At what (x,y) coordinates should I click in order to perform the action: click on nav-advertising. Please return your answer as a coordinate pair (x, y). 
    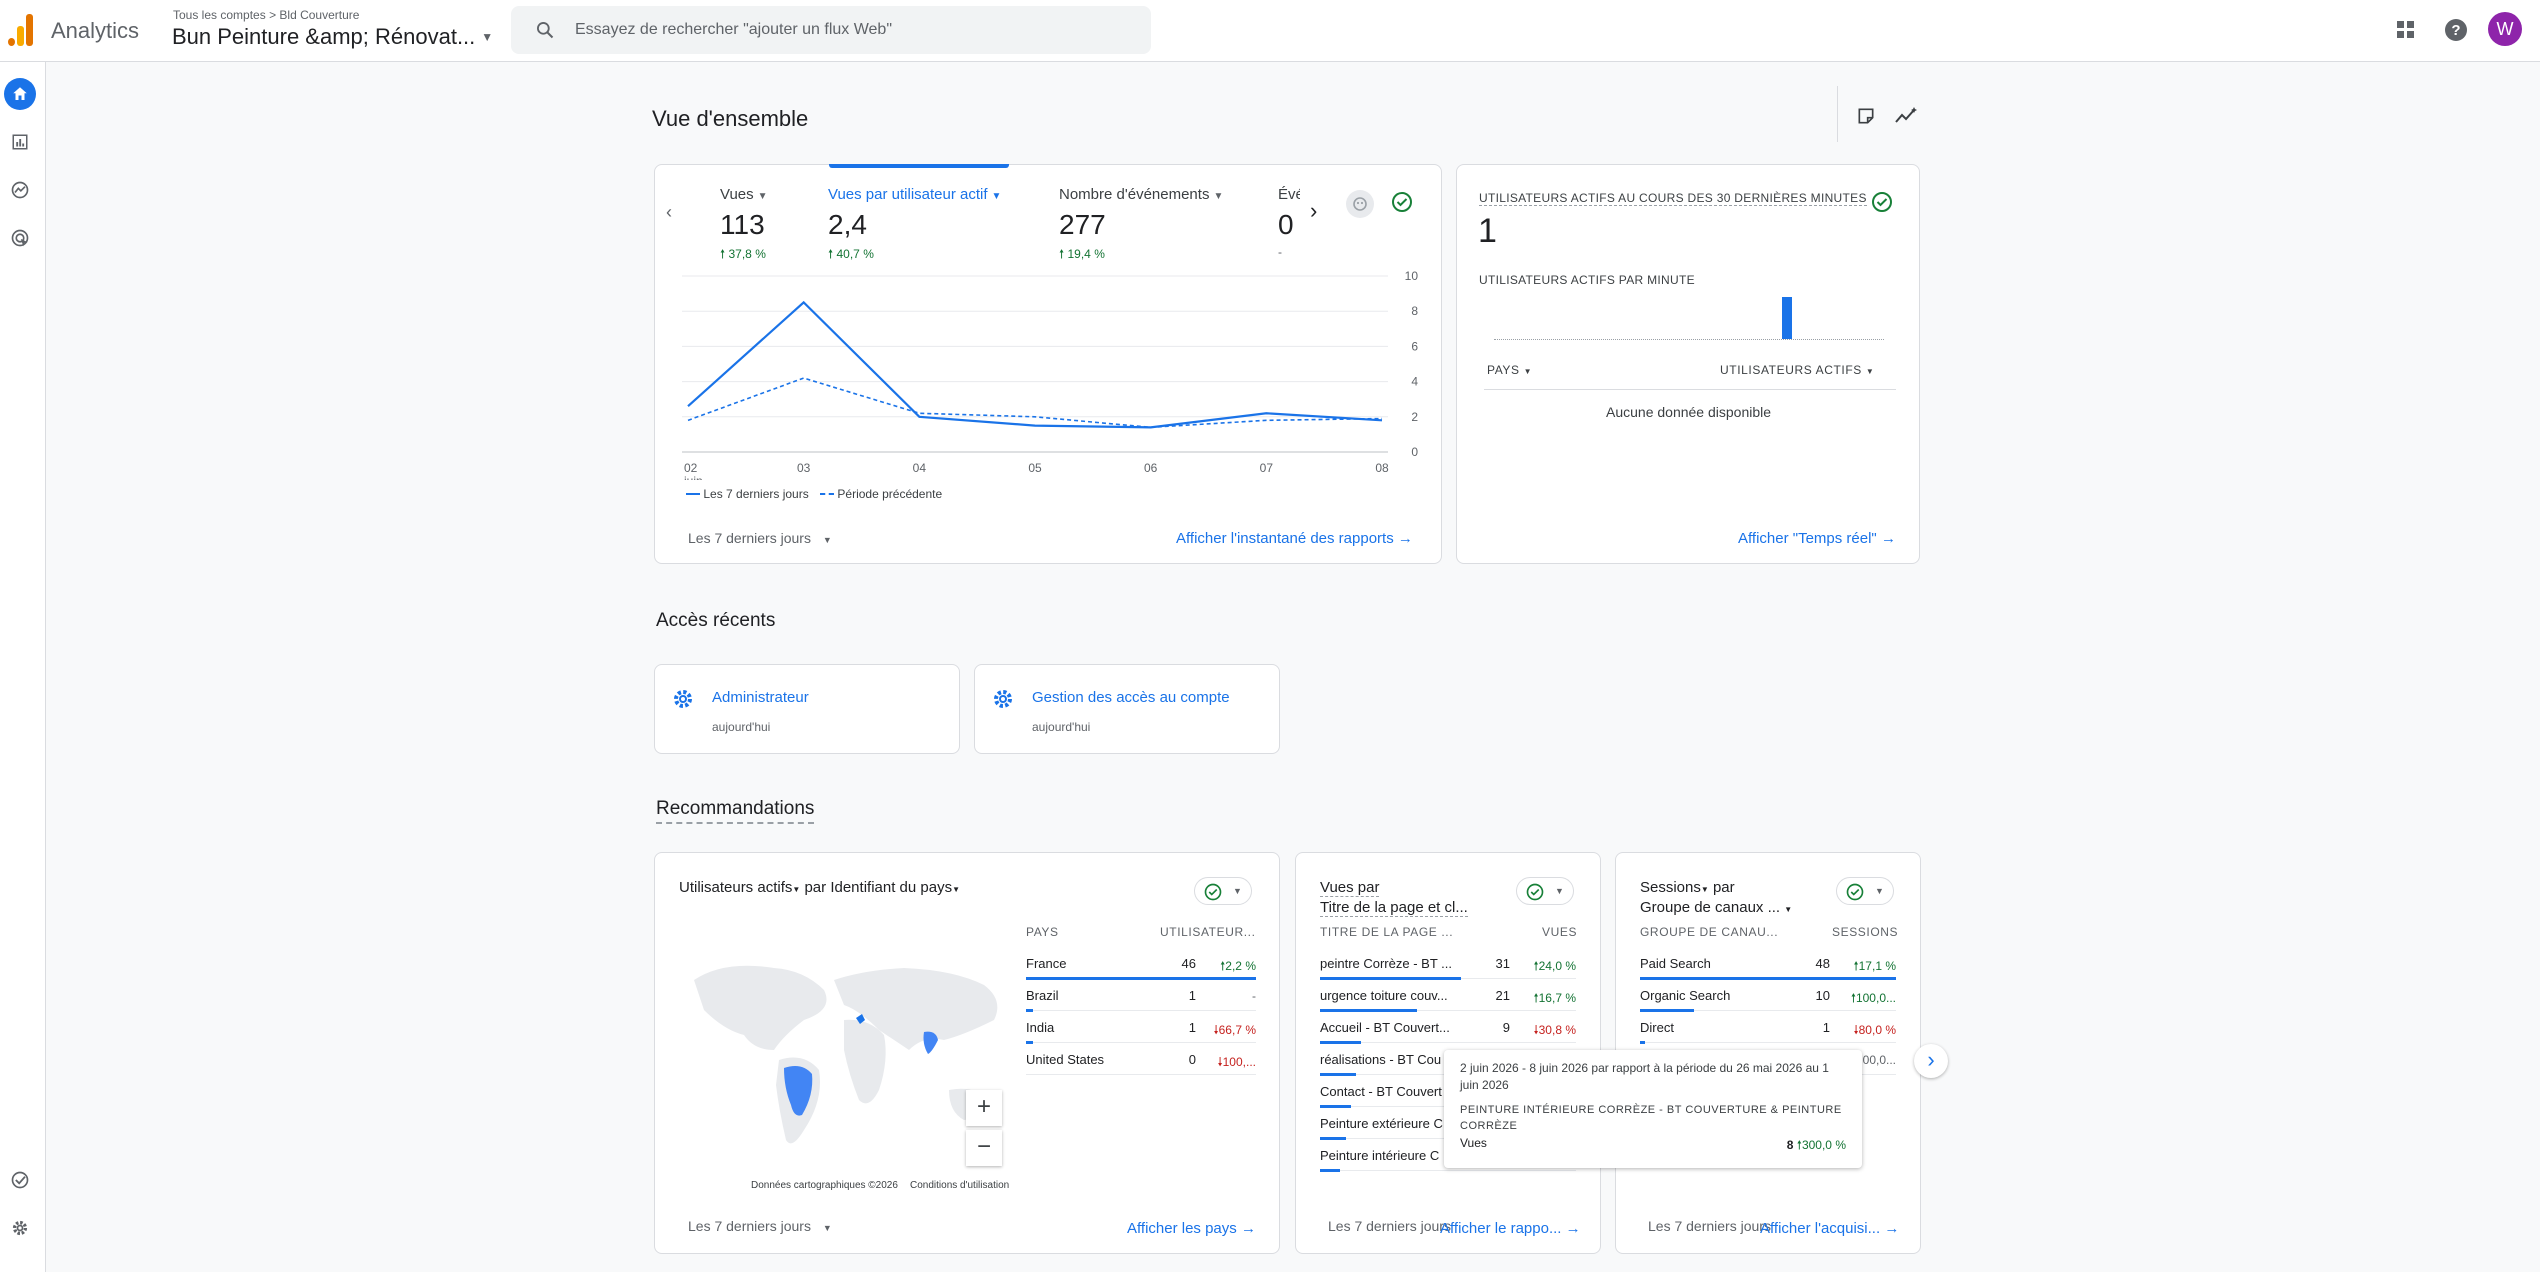
    Looking at the image, I should click on (20, 238).